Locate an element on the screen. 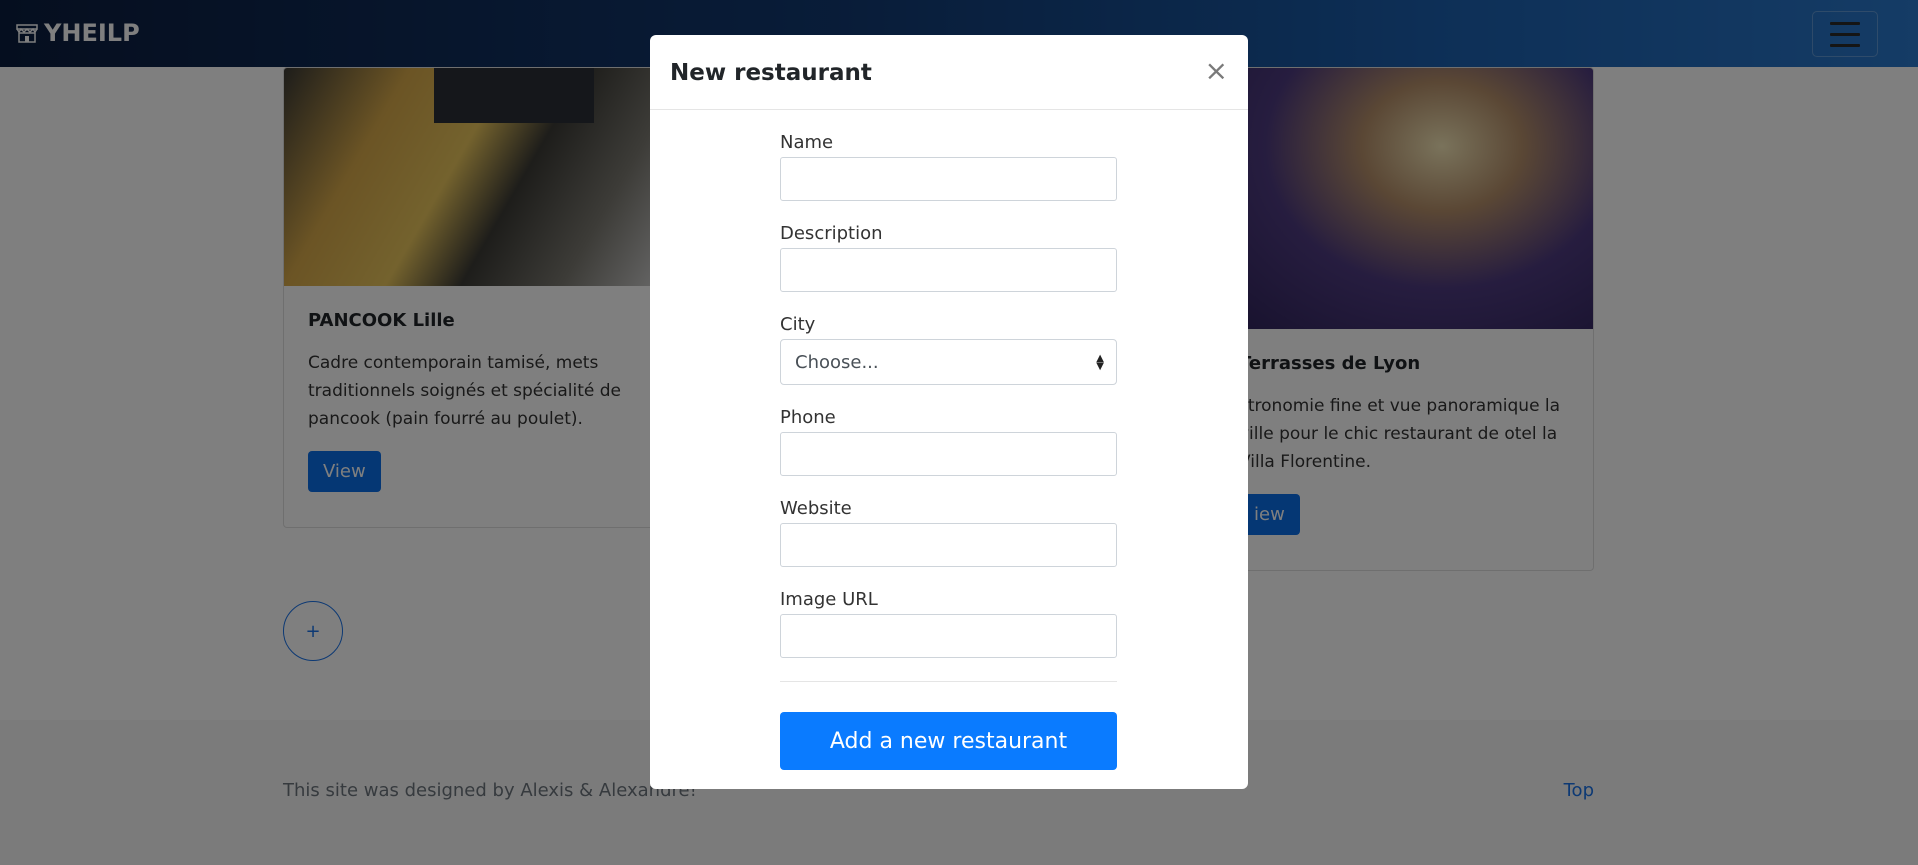  phone-input is located at coordinates (948, 454).